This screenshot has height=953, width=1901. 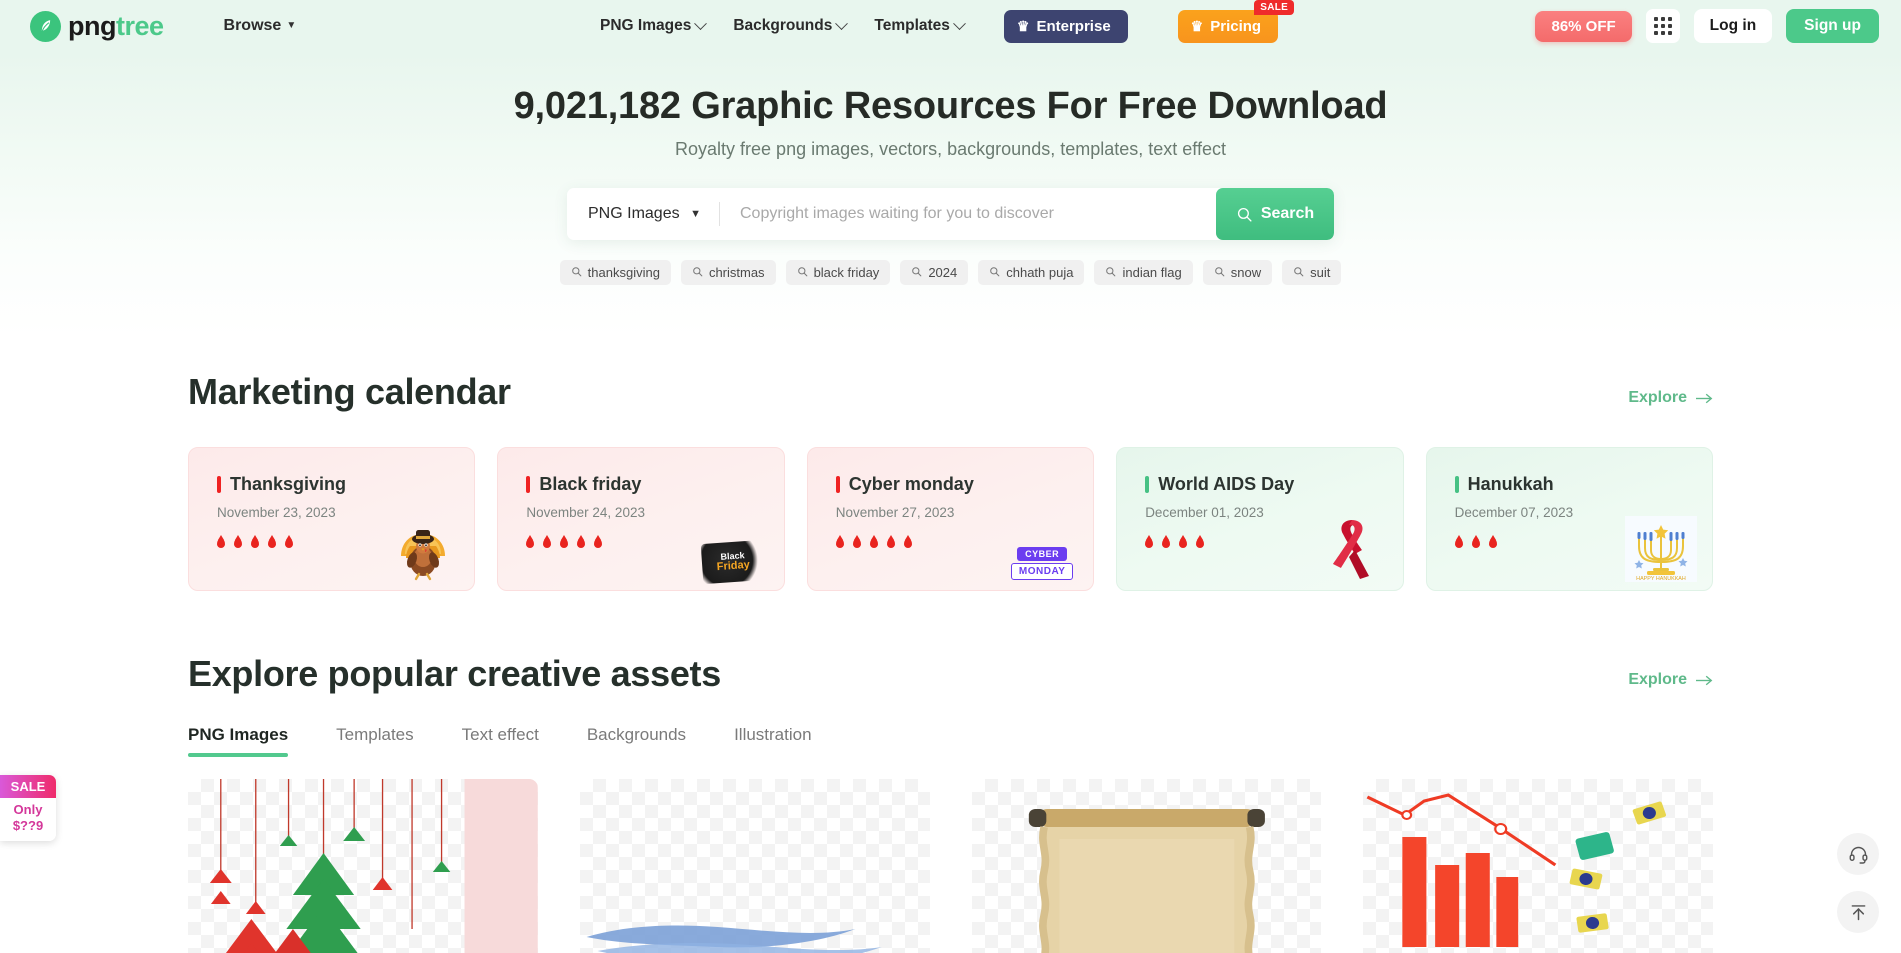 What do you see at coordinates (238, 741) in the screenshot?
I see `tab-png-images: PNG Images` at bounding box center [238, 741].